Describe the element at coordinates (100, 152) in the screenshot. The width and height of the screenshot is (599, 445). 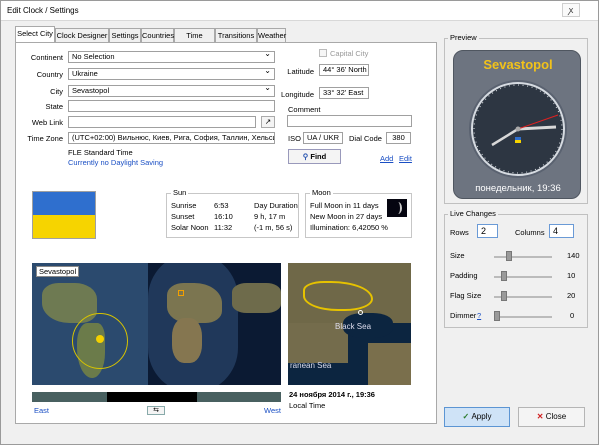
I see `tz-standard-name: FLE Standard Time` at that location.